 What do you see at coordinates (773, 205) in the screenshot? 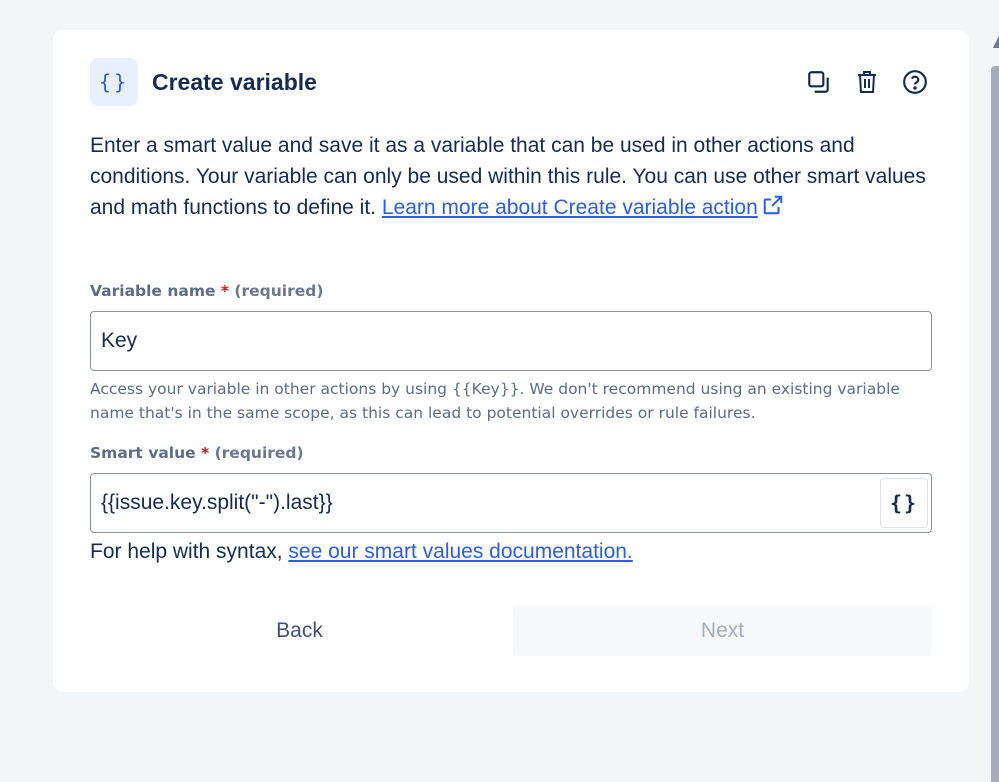
I see `external-link-icon` at bounding box center [773, 205].